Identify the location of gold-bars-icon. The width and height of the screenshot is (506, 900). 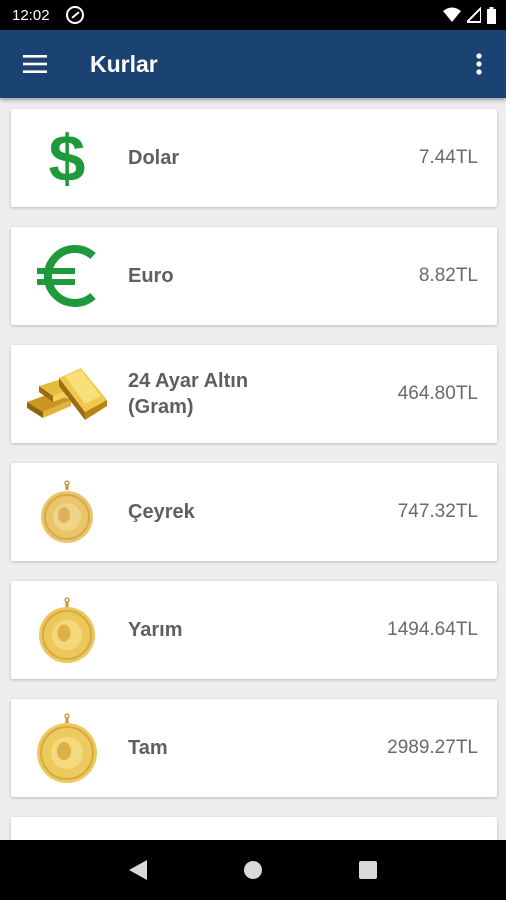
(67, 394).